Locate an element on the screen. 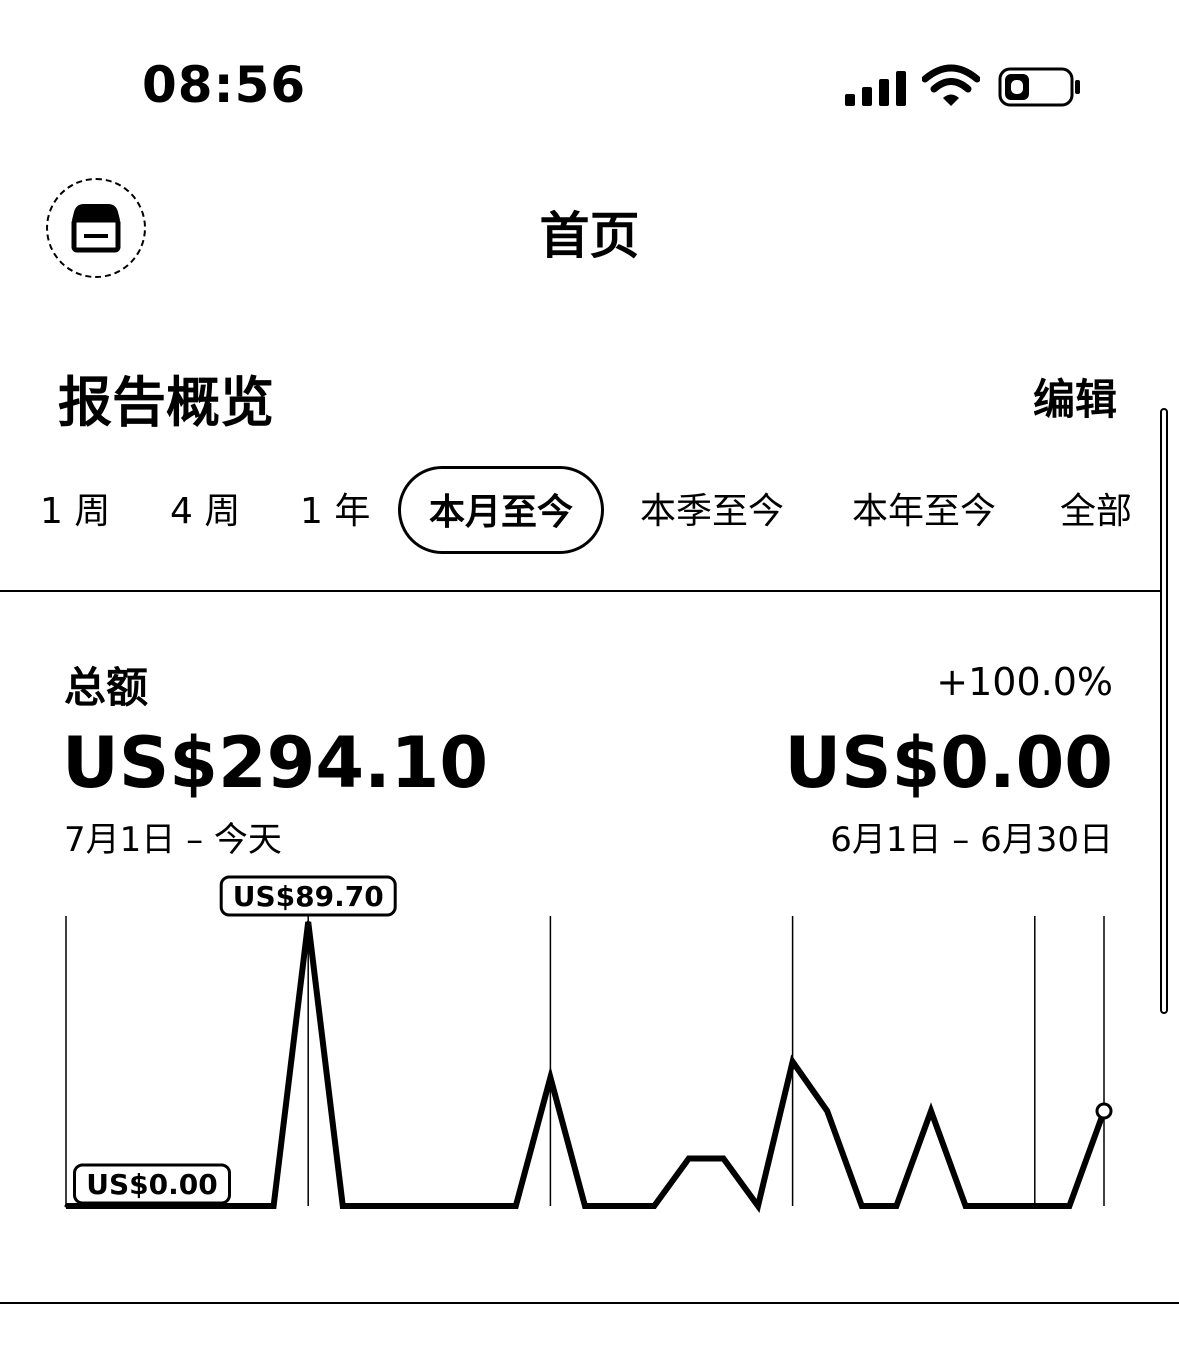  previous-date-range: 6月1日 – 6月30日 is located at coordinates (971, 840).